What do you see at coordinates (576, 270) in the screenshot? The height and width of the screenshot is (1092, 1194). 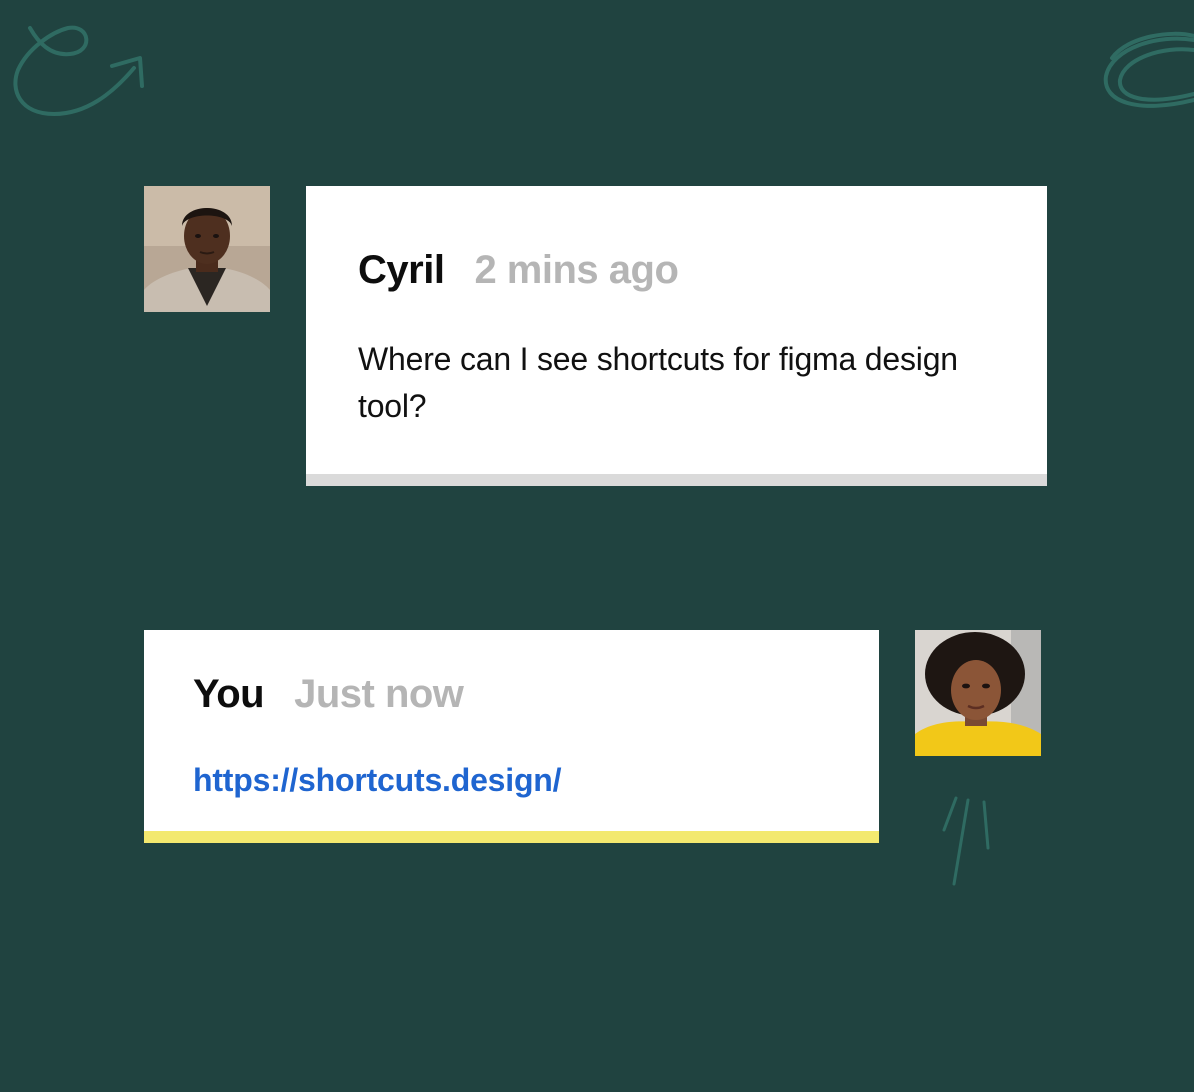 I see `message-timestamp: 2 mins ago` at bounding box center [576, 270].